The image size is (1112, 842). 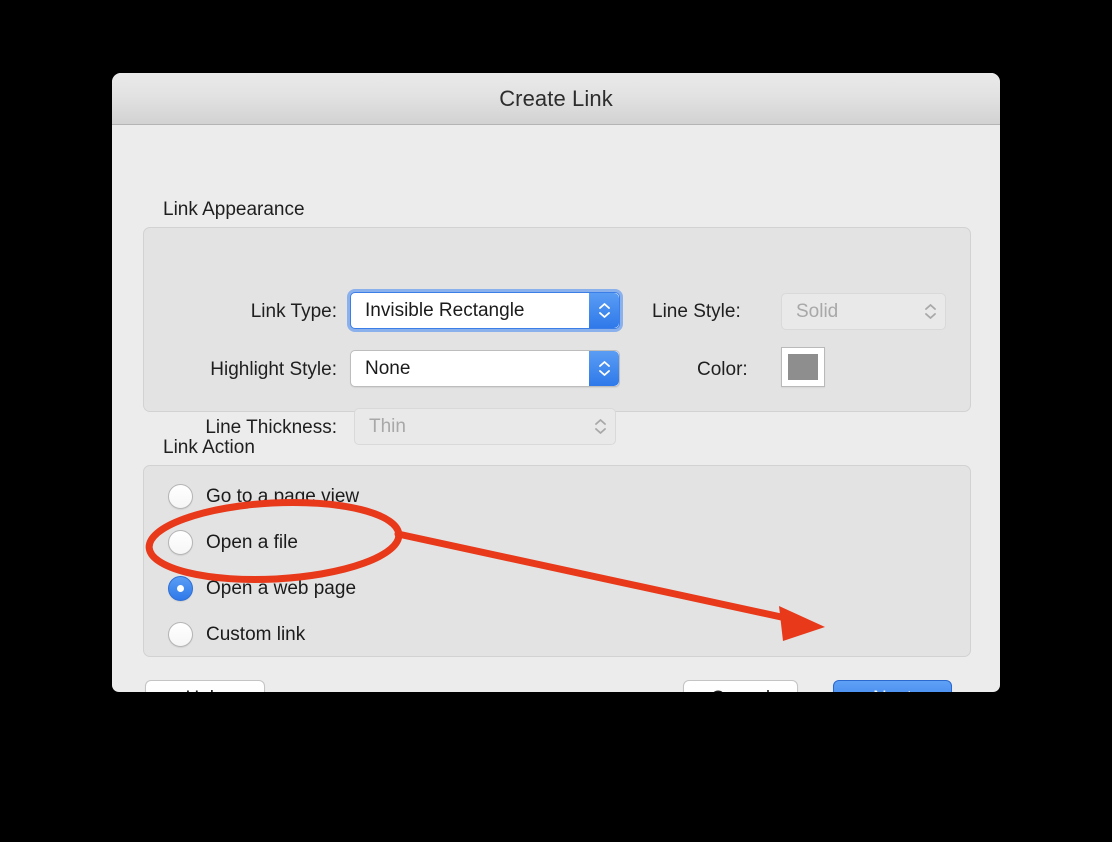 I want to click on radio-custom-link: Custom link, so click(x=236, y=634).